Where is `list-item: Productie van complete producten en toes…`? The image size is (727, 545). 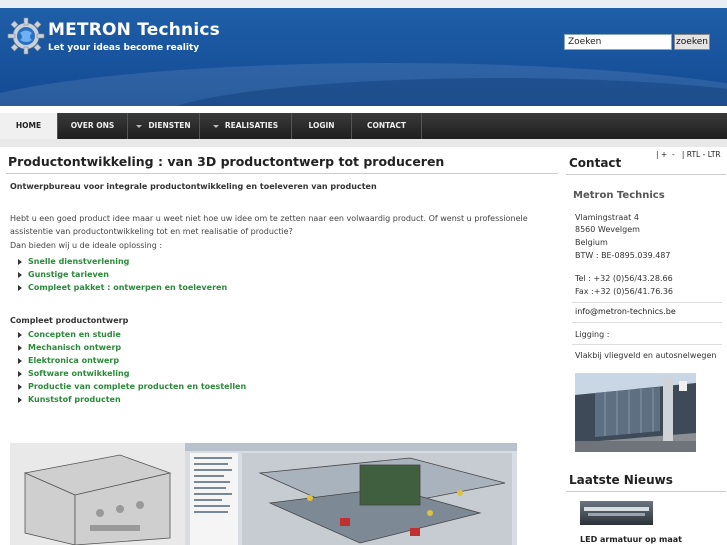 list-item: Productie van complete producten en toes… is located at coordinates (288, 386).